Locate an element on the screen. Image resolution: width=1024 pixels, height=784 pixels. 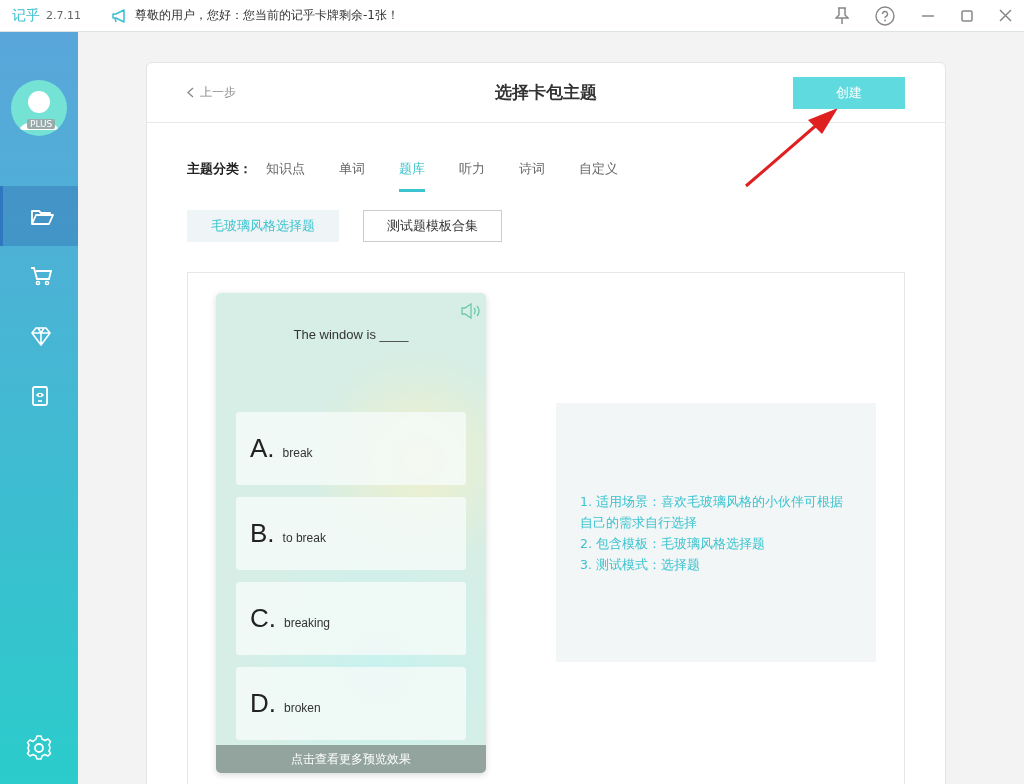
option-letter: B. is located at coordinates (262, 533).